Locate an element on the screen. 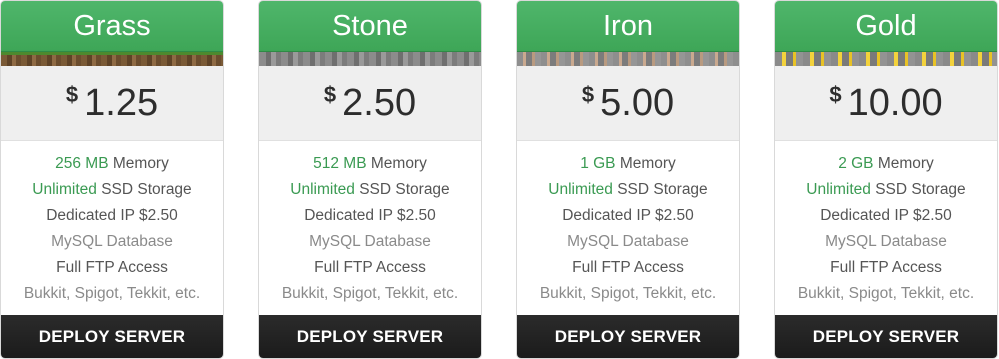  plan-title: Gold is located at coordinates (886, 26).